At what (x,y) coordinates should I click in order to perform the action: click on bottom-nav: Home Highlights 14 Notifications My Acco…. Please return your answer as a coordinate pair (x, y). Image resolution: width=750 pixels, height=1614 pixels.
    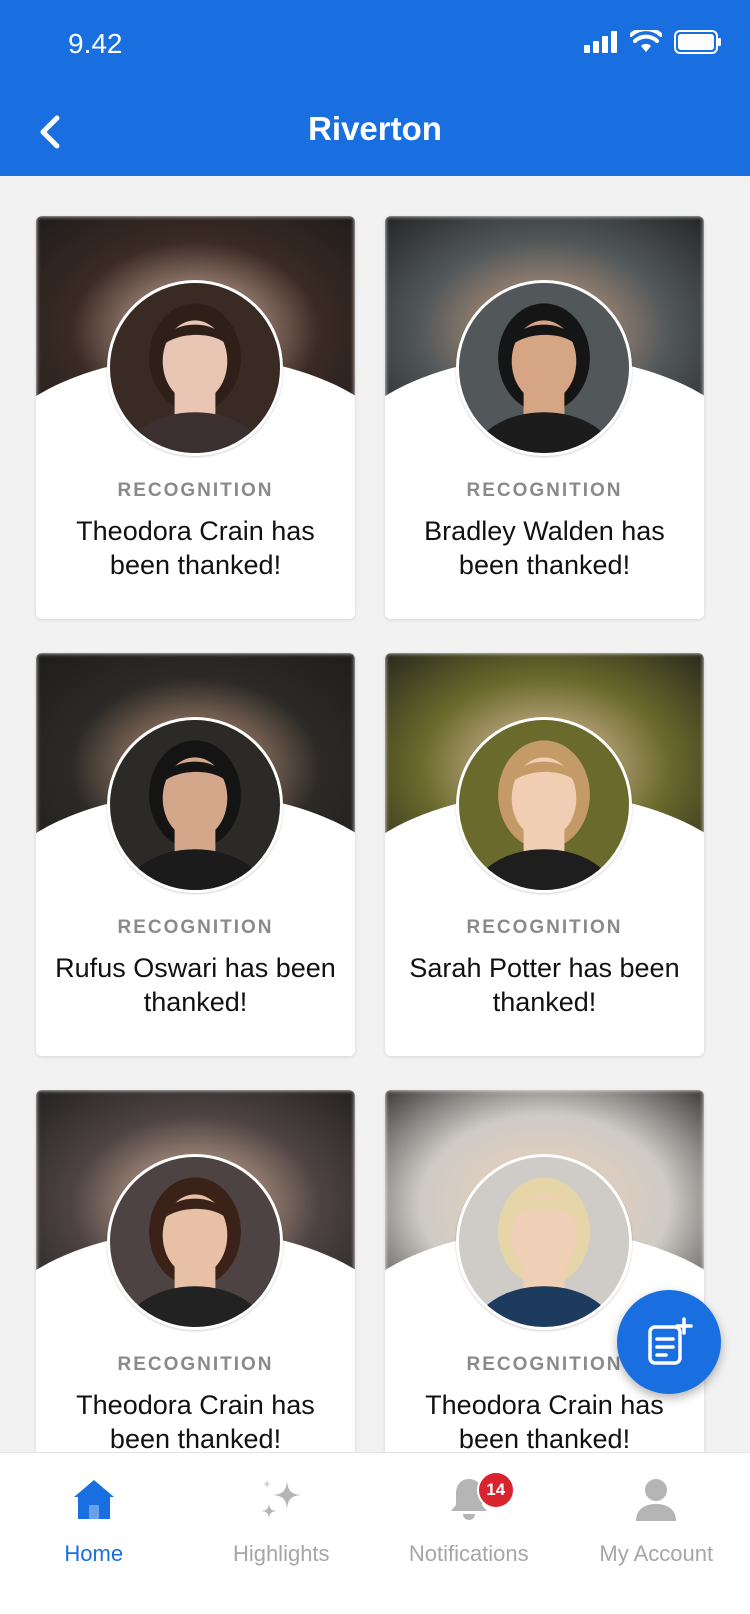
    Looking at the image, I should click on (375, 1533).